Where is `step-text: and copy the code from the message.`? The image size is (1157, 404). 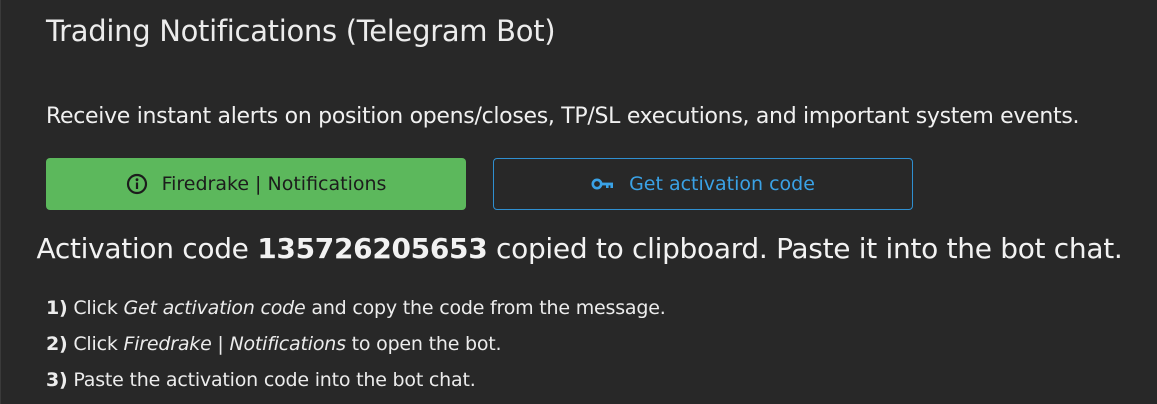 step-text: and copy the code from the message. is located at coordinates (485, 308).